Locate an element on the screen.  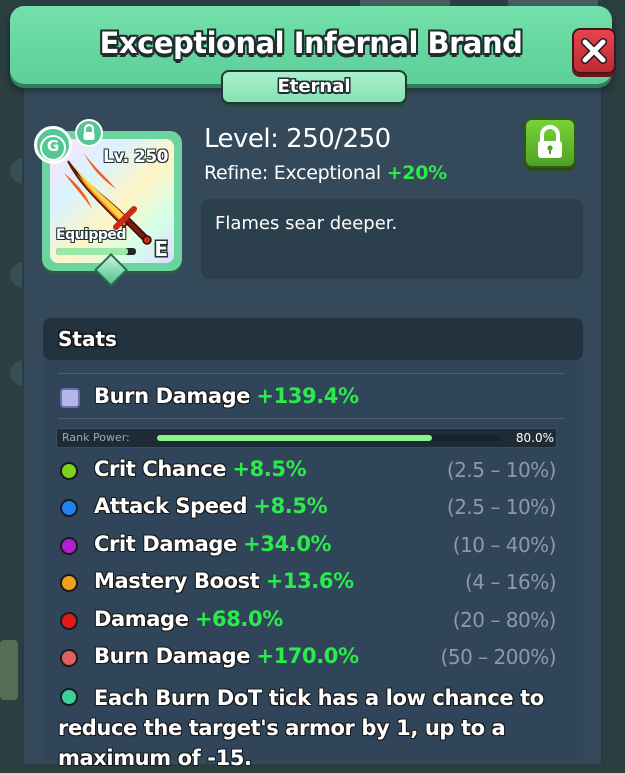
close-icon is located at coordinates (594, 51).